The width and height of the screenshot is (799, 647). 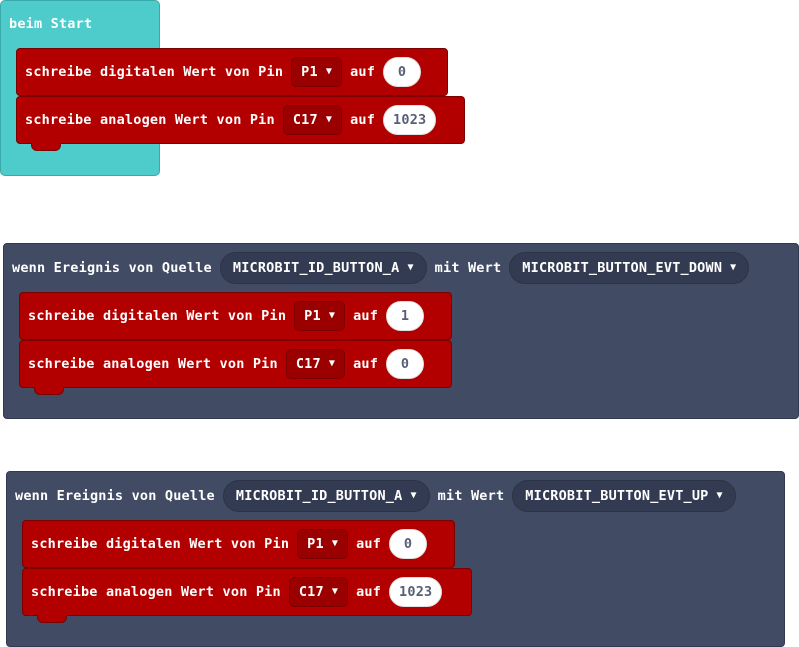 I want to click on event-value: MICROBIT_BUTTON_EVT_UP, so click(x=617, y=496).